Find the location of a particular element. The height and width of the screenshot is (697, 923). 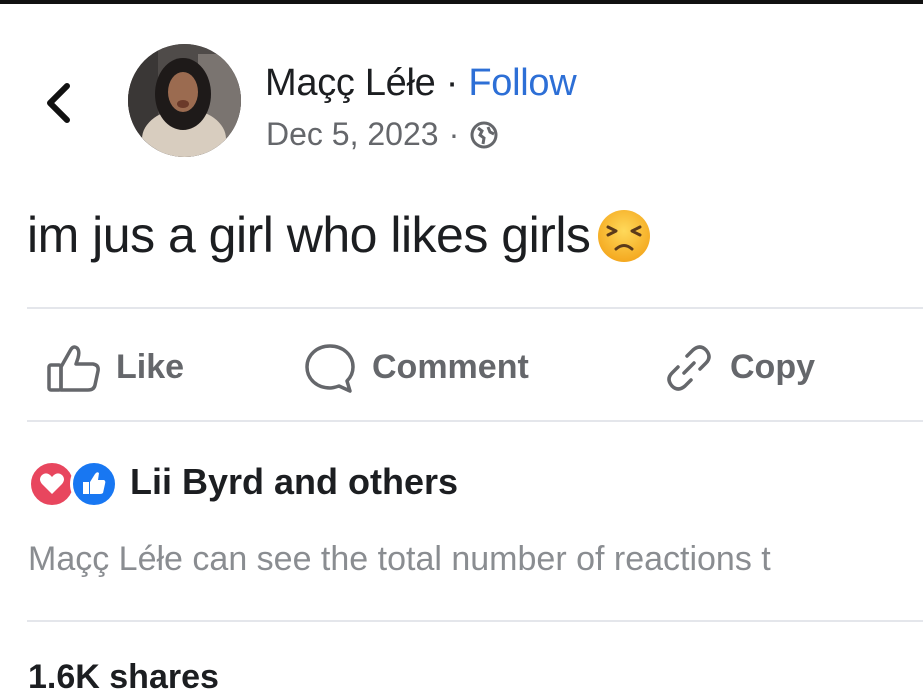

avatar-photo is located at coordinates (184, 100).